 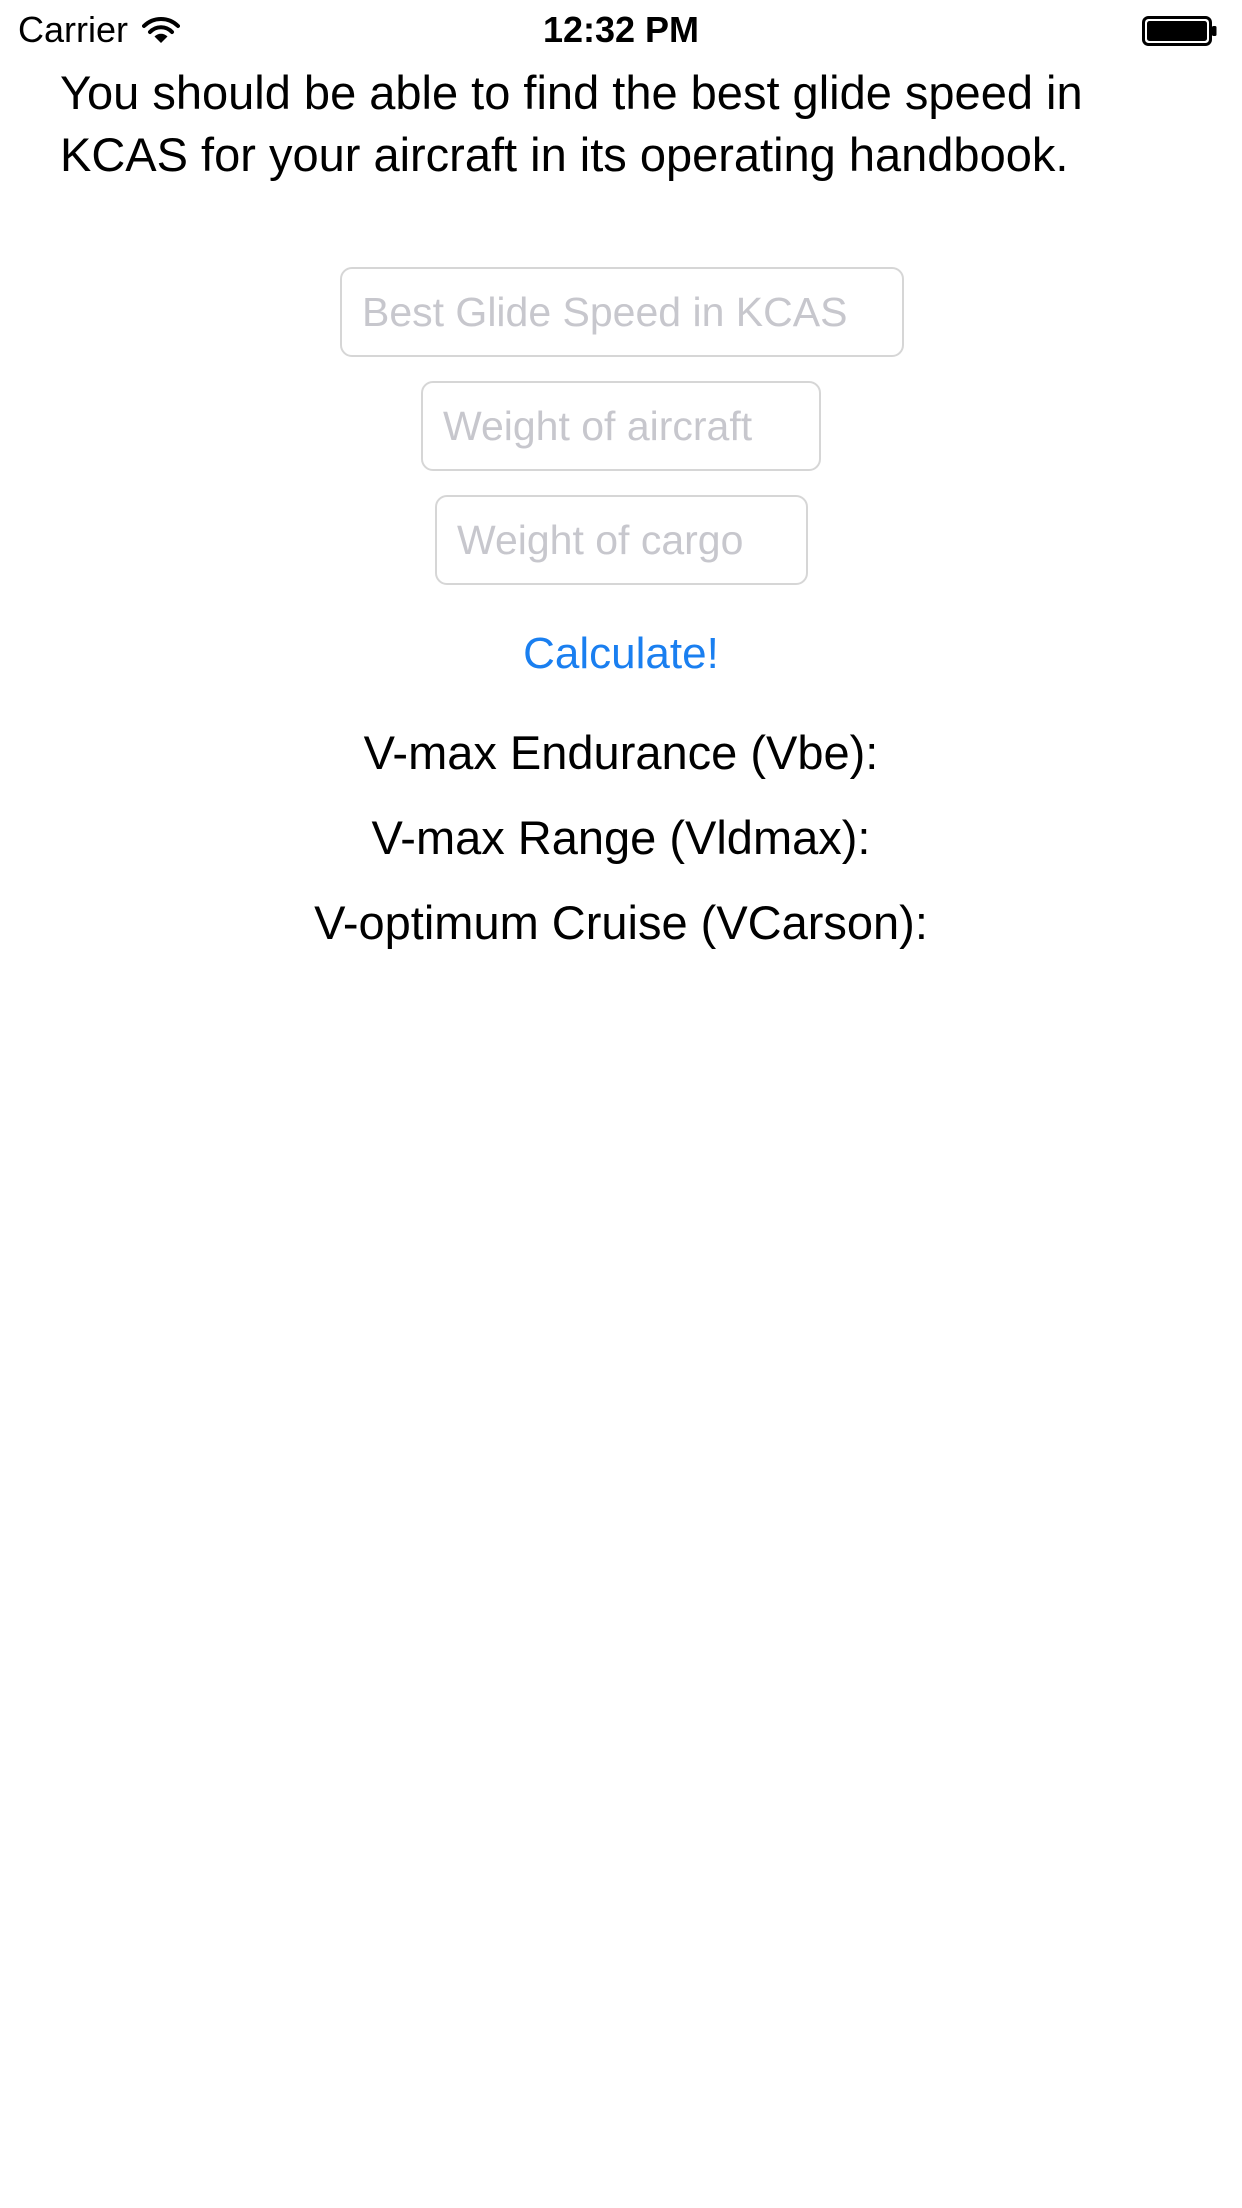 What do you see at coordinates (621, 922) in the screenshot?
I see `result-vcarson-label: V-optimum Cruise (VCarson):` at bounding box center [621, 922].